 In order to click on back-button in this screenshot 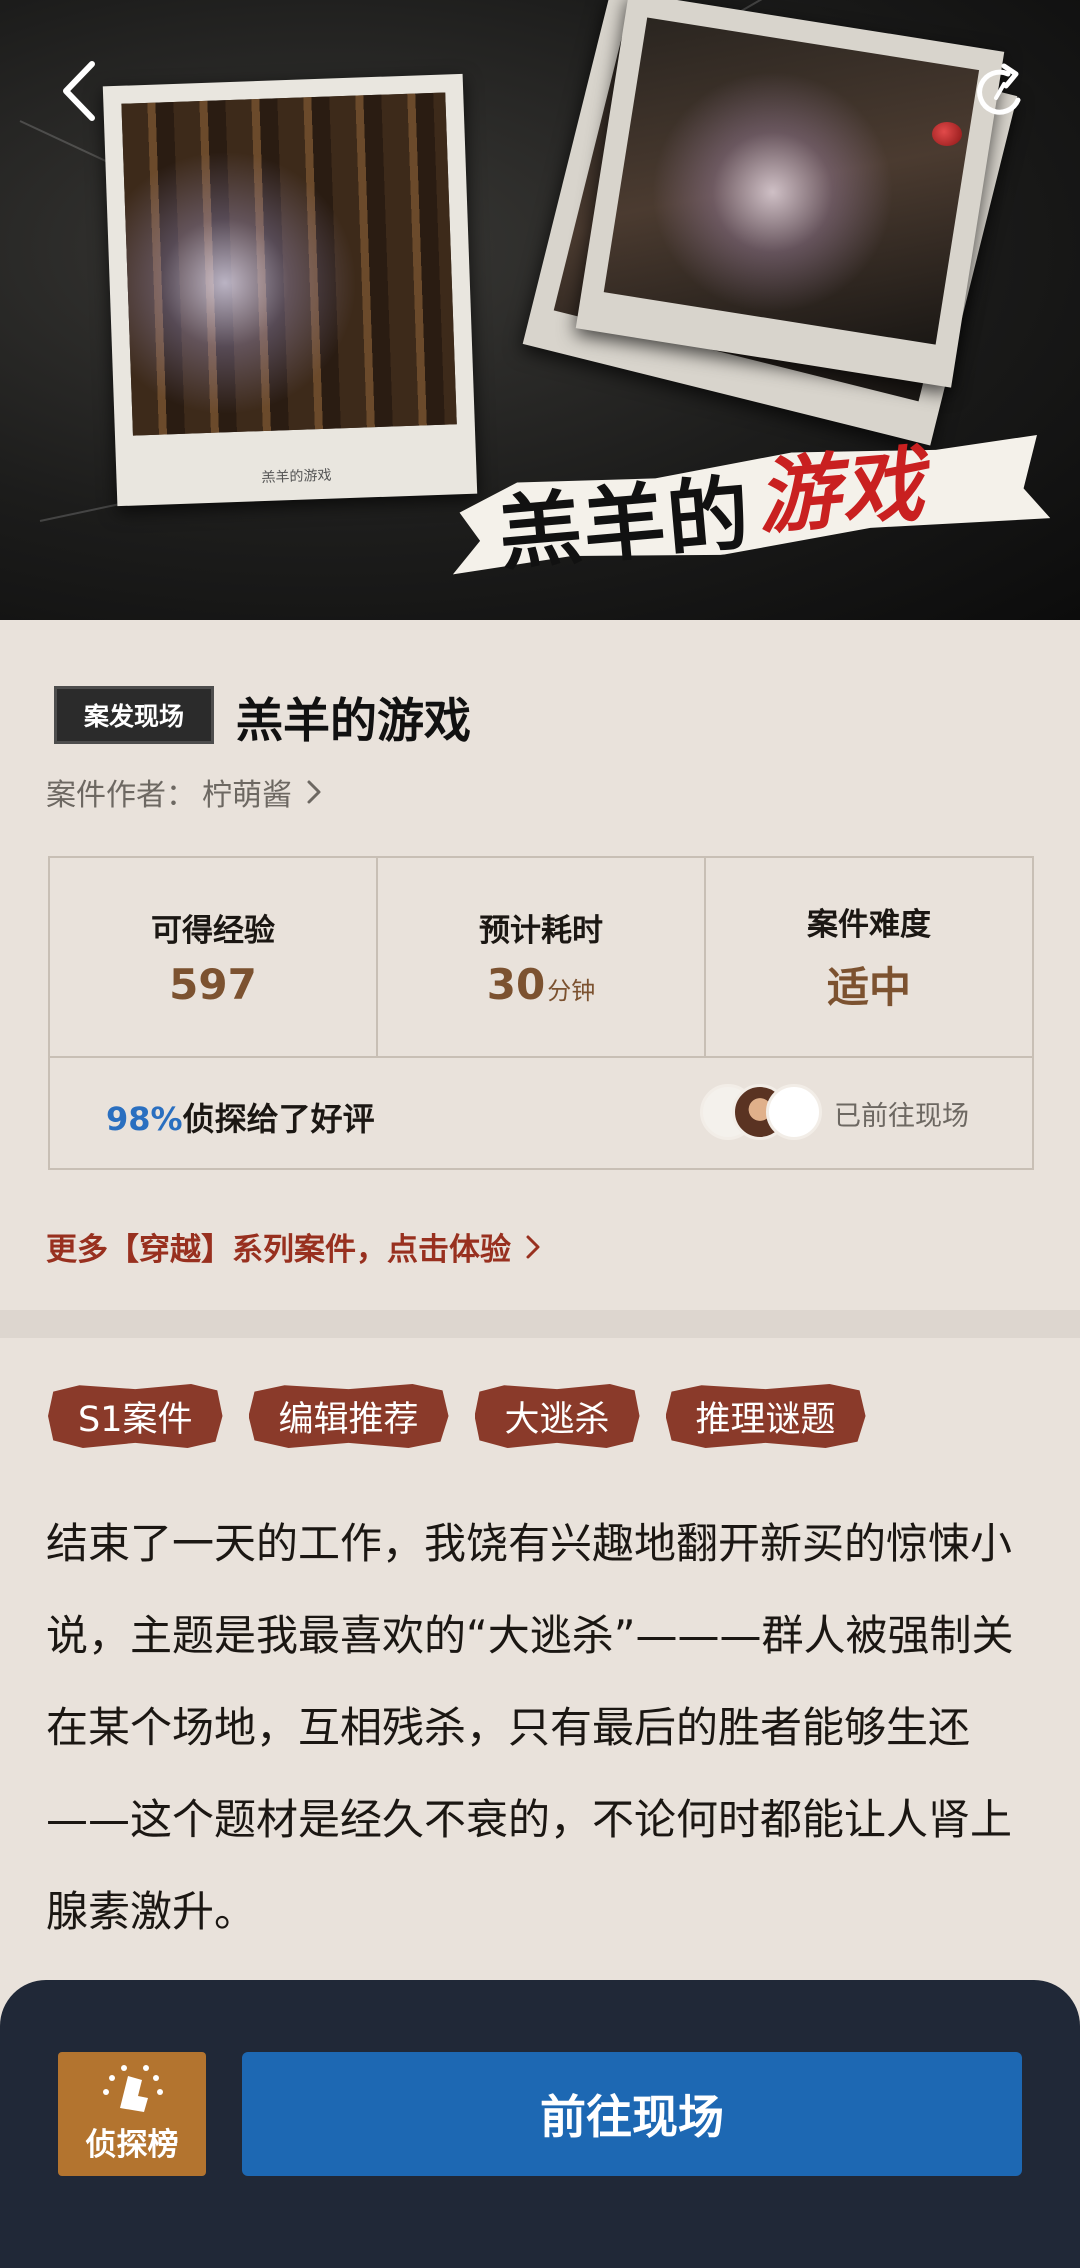, I will do `click(81, 91)`.